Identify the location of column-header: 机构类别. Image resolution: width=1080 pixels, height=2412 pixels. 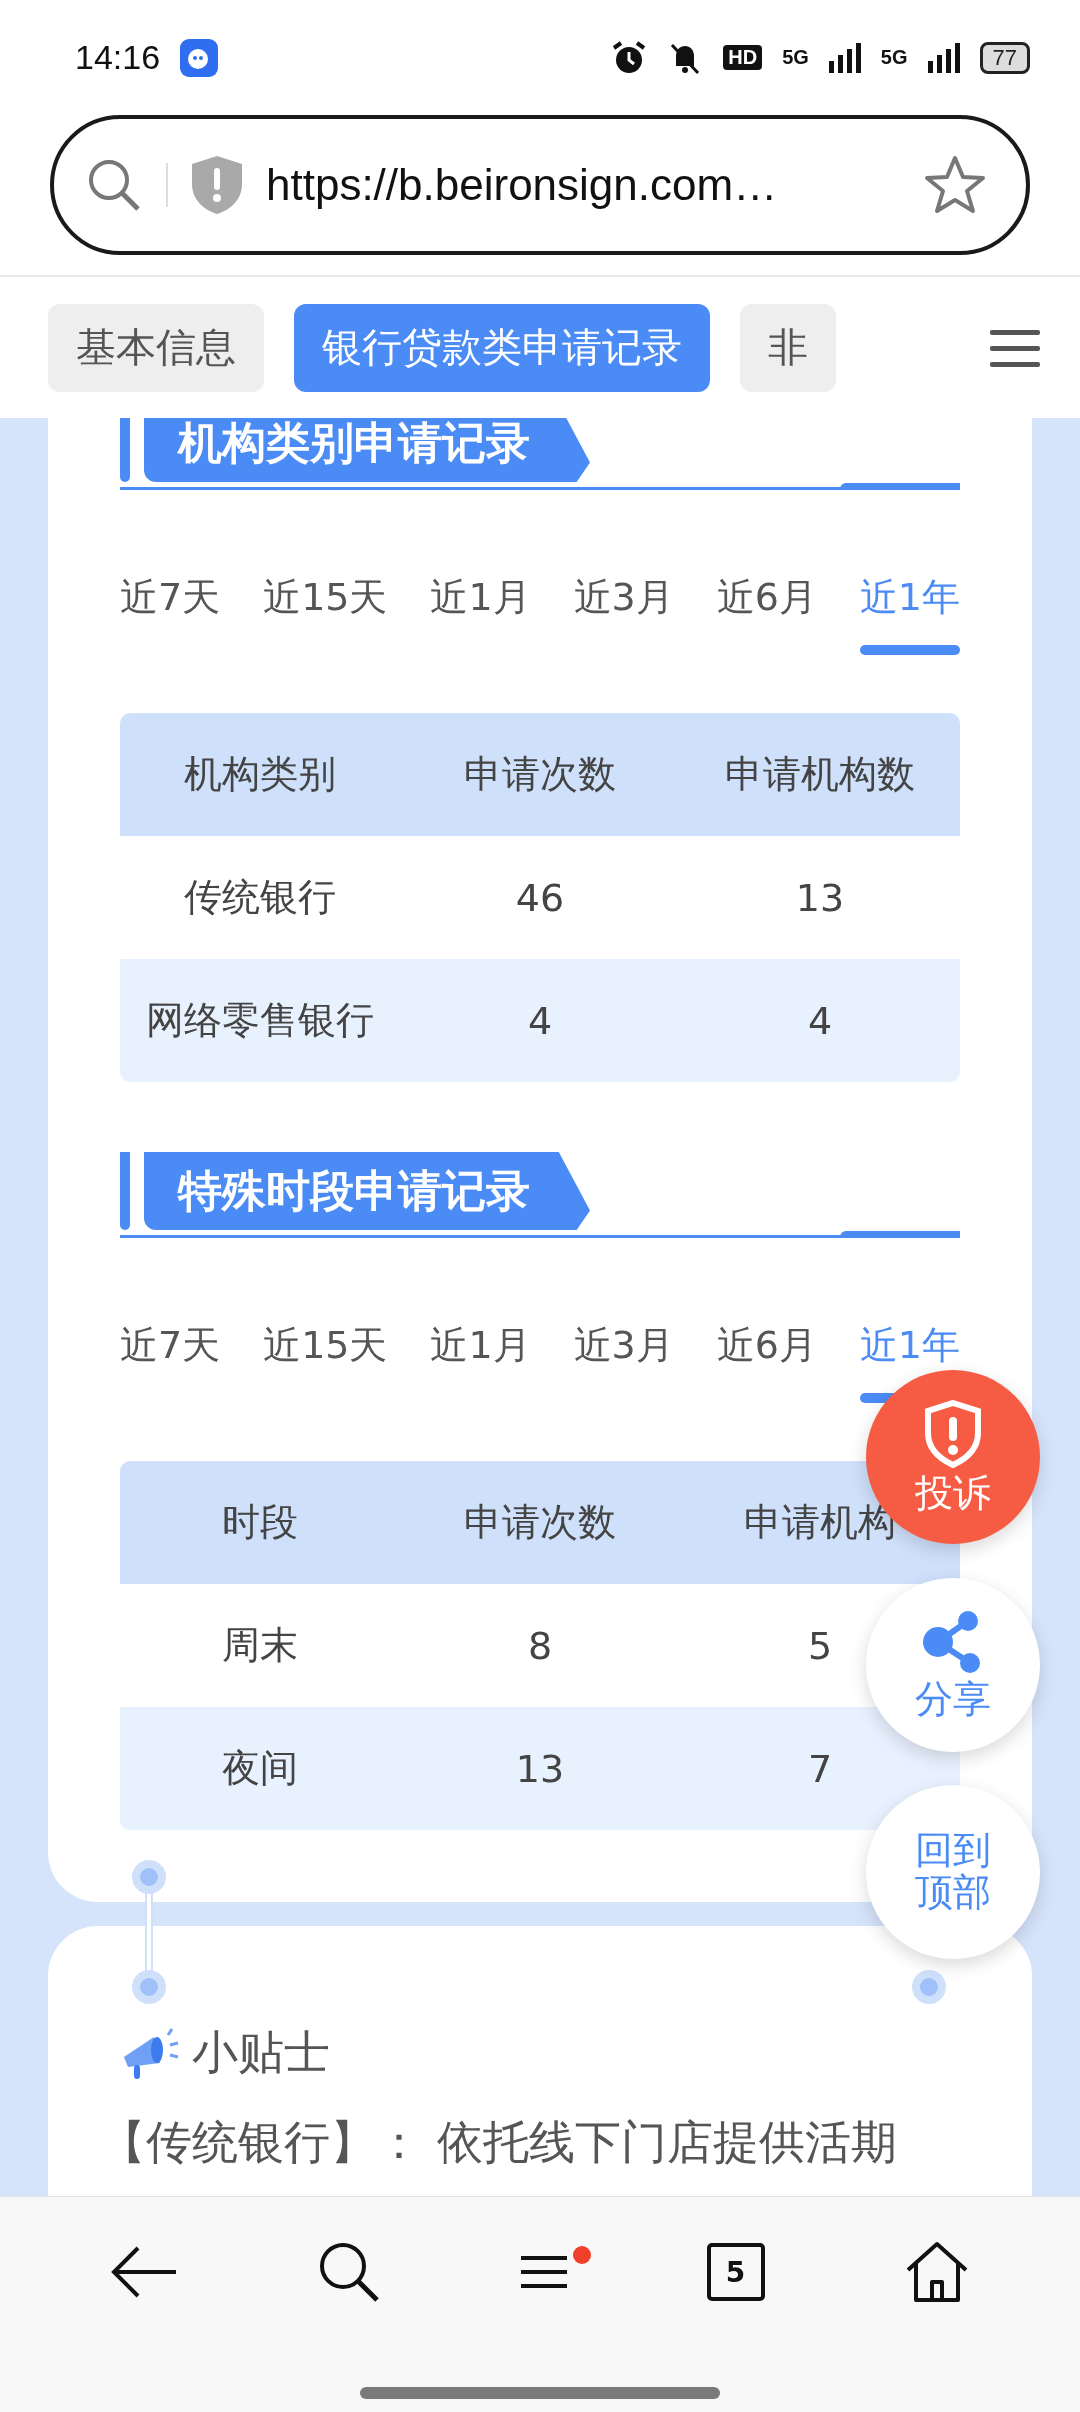
(260, 774).